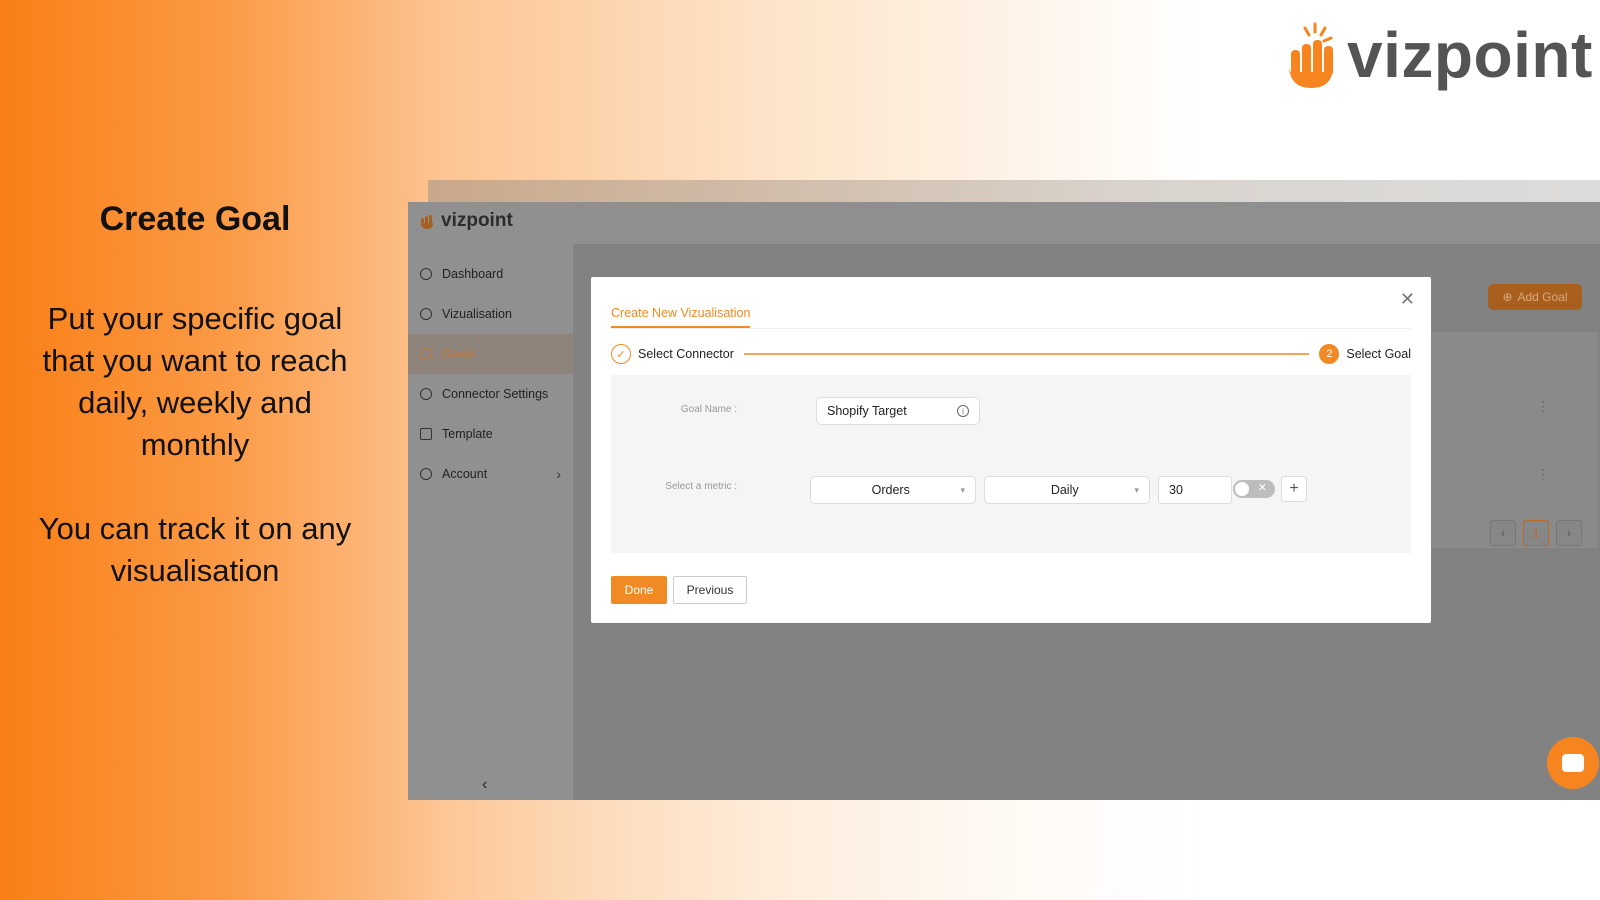  What do you see at coordinates (686, 354) in the screenshot?
I see `step-label: Select Connector` at bounding box center [686, 354].